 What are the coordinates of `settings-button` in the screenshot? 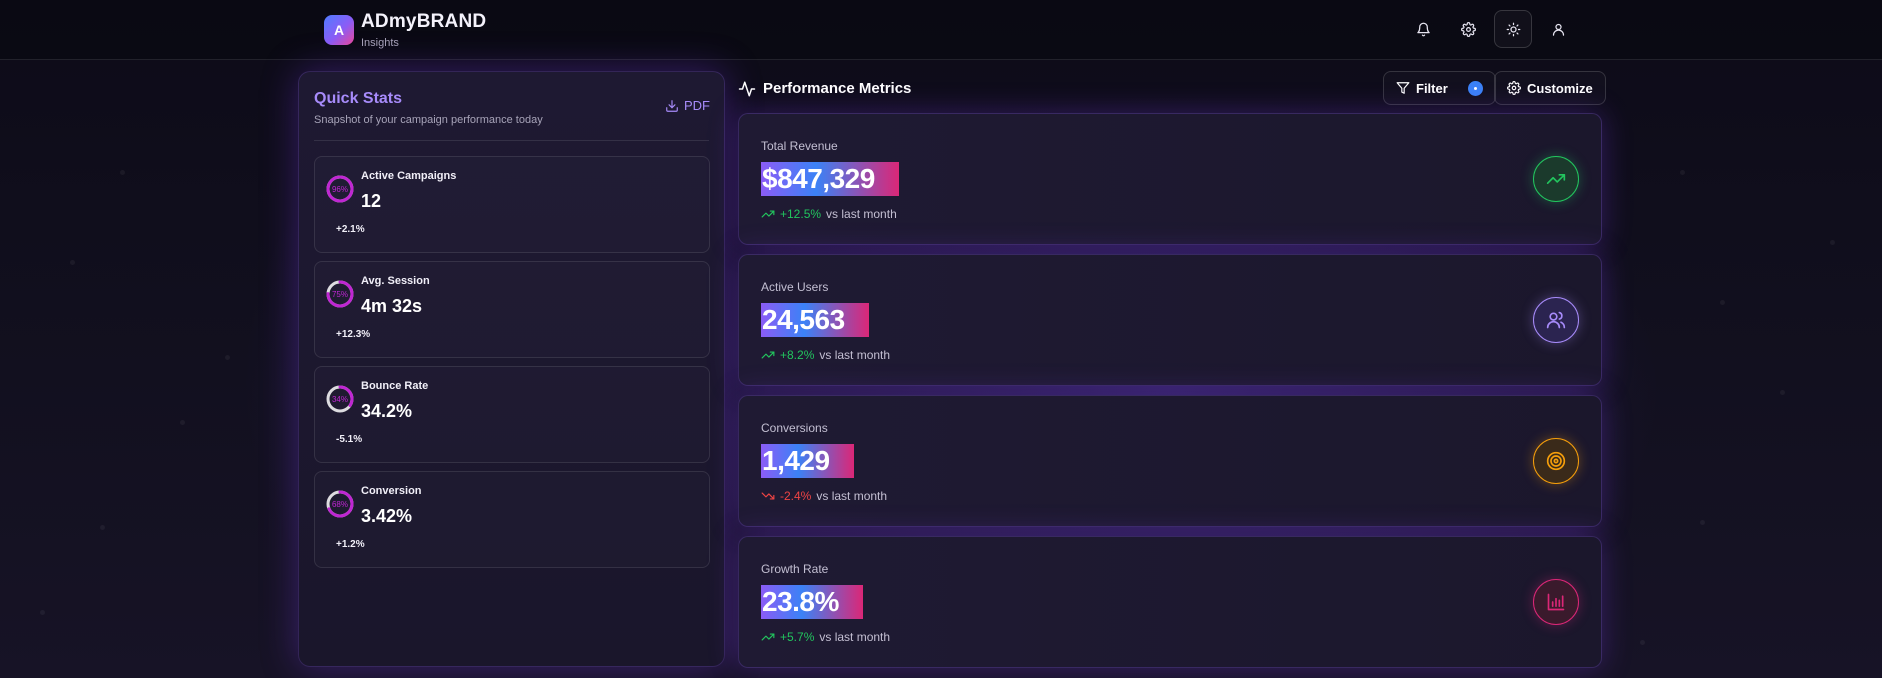 It's located at (1468, 29).